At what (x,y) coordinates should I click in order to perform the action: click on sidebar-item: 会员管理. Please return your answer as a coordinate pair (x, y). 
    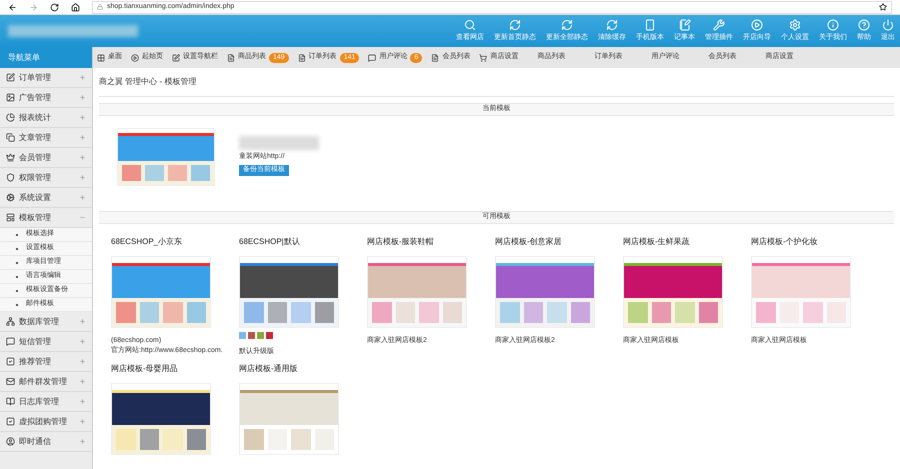
    Looking at the image, I should click on (46, 158).